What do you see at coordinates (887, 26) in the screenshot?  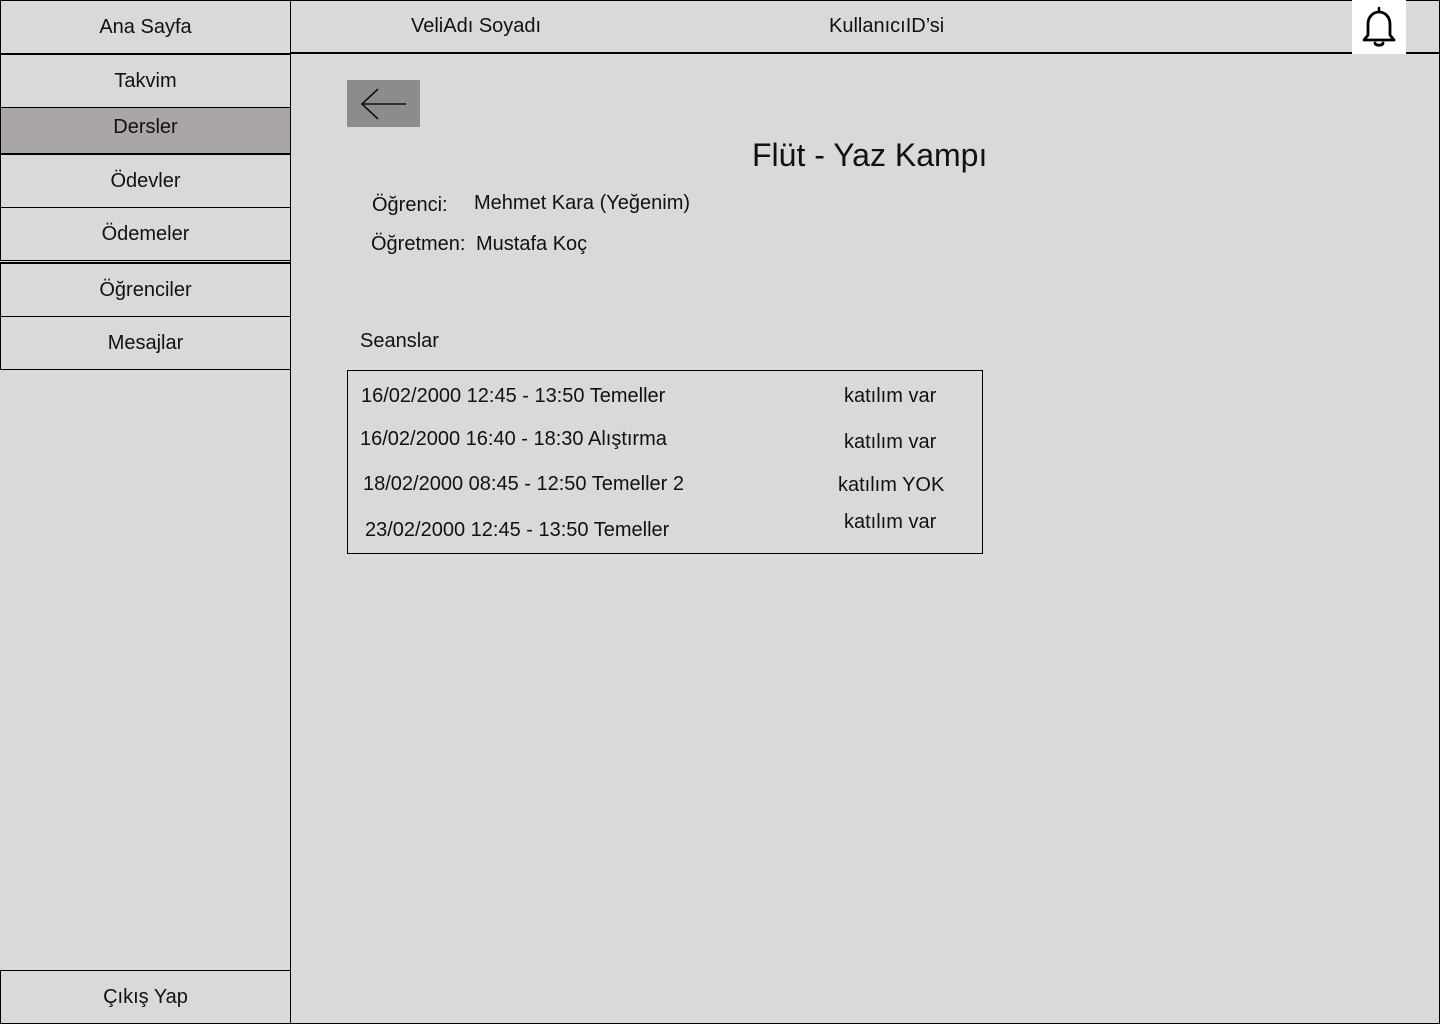 I see `user-id: KullanıcıID’si` at bounding box center [887, 26].